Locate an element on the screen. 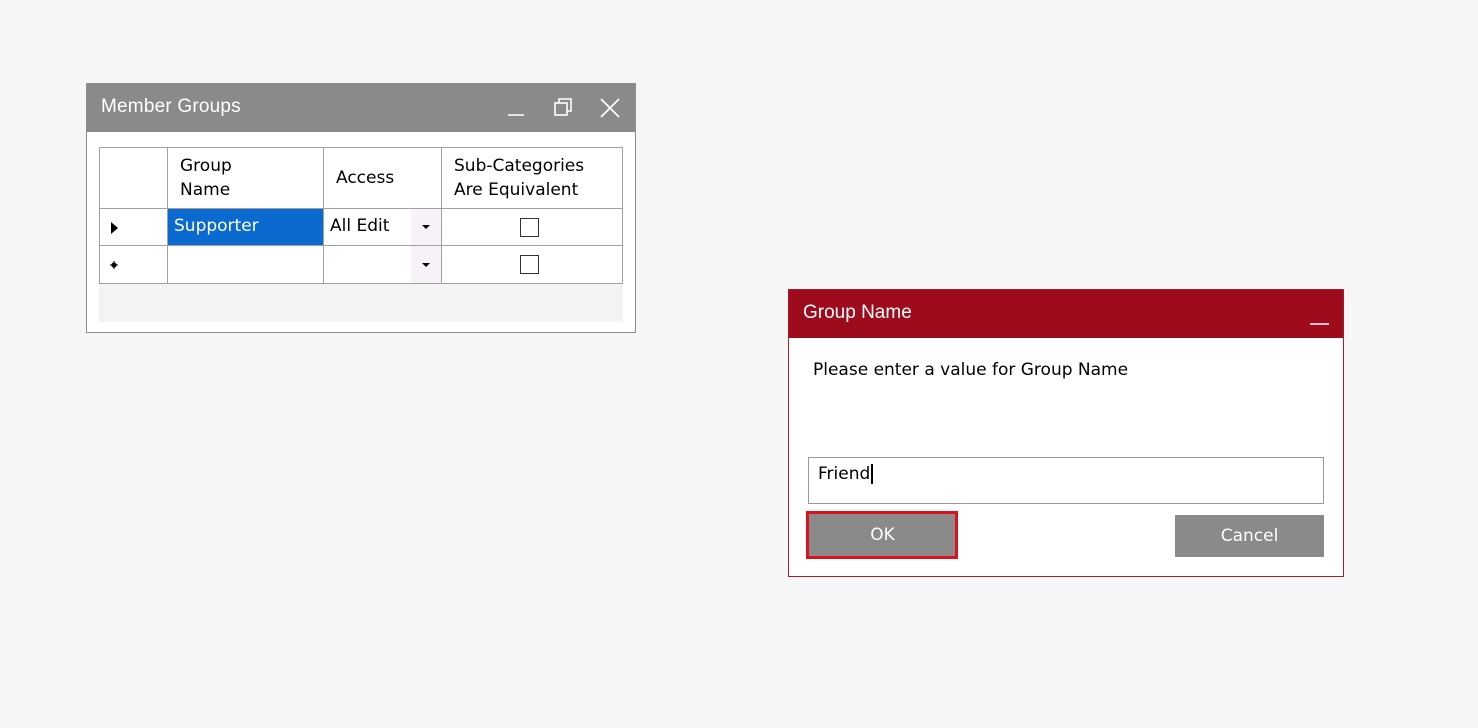  member-groups-title: Member Groups is located at coordinates (171, 106).